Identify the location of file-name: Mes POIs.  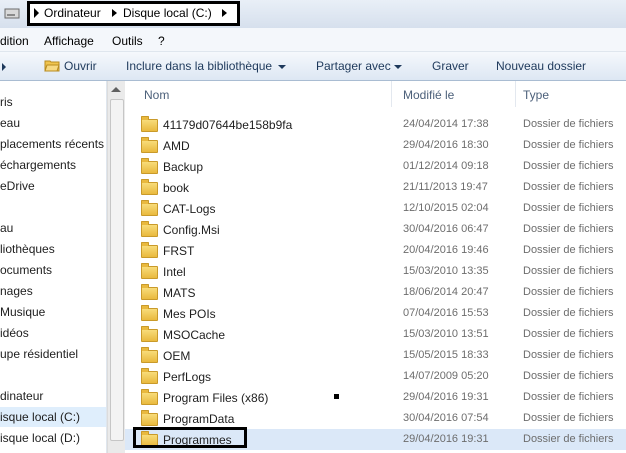
(189, 314).